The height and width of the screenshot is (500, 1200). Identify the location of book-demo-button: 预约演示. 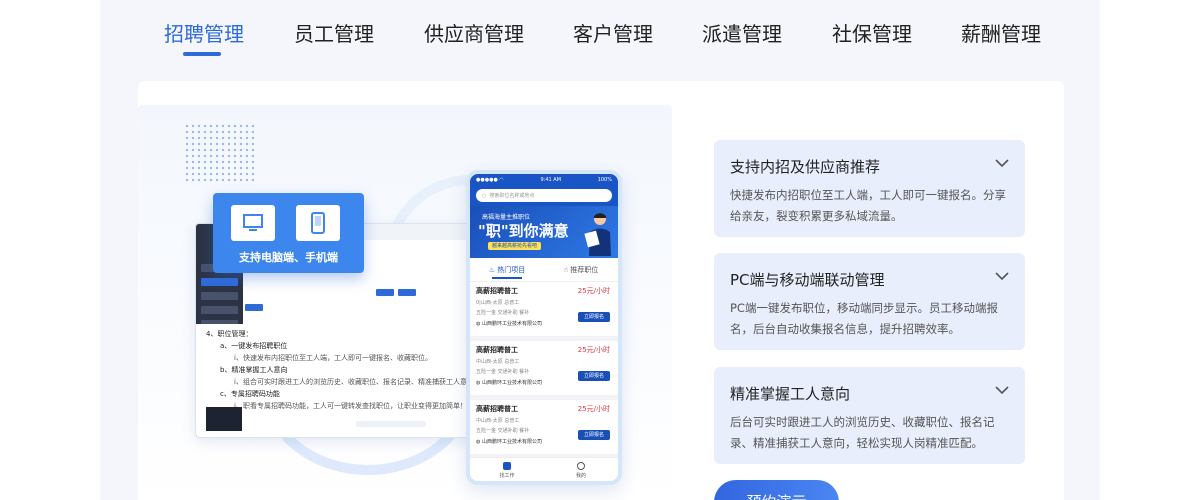
(776, 490).